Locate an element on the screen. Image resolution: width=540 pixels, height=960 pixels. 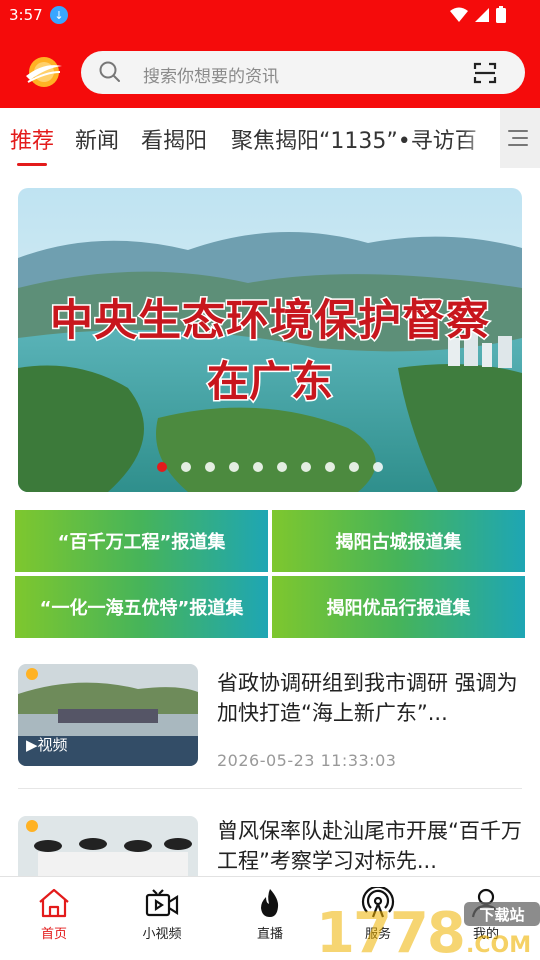
search-placeholder: 搜索你想要的资讯 is located at coordinates (211, 77).